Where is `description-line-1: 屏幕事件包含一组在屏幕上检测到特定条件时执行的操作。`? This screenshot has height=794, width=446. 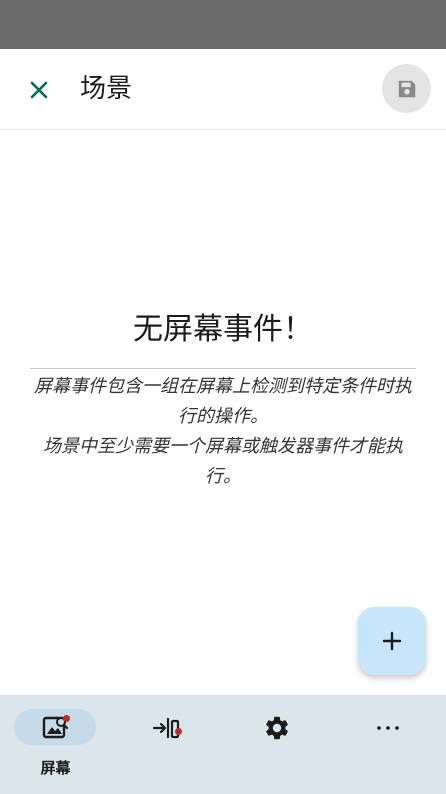
description-line-1: 屏幕事件包含一组在屏幕上检测到特定条件时执行的操作。 is located at coordinates (223, 401).